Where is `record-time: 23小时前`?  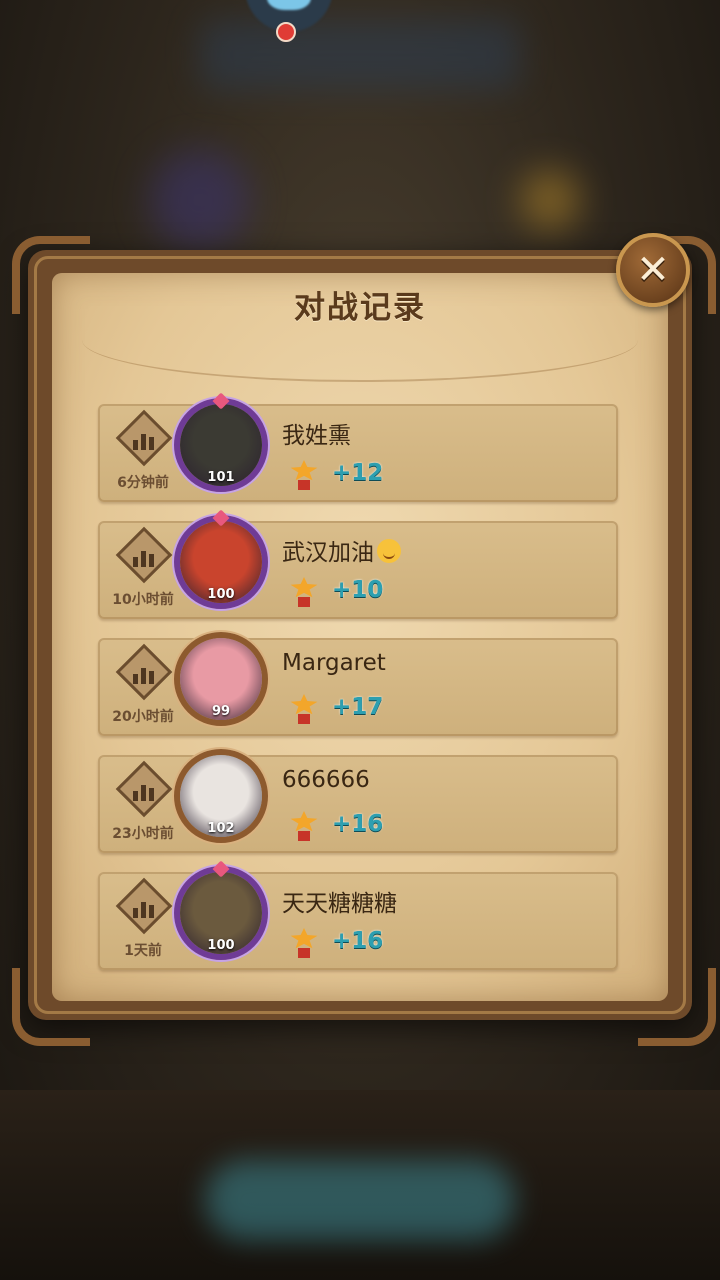 record-time: 23小时前 is located at coordinates (143, 834).